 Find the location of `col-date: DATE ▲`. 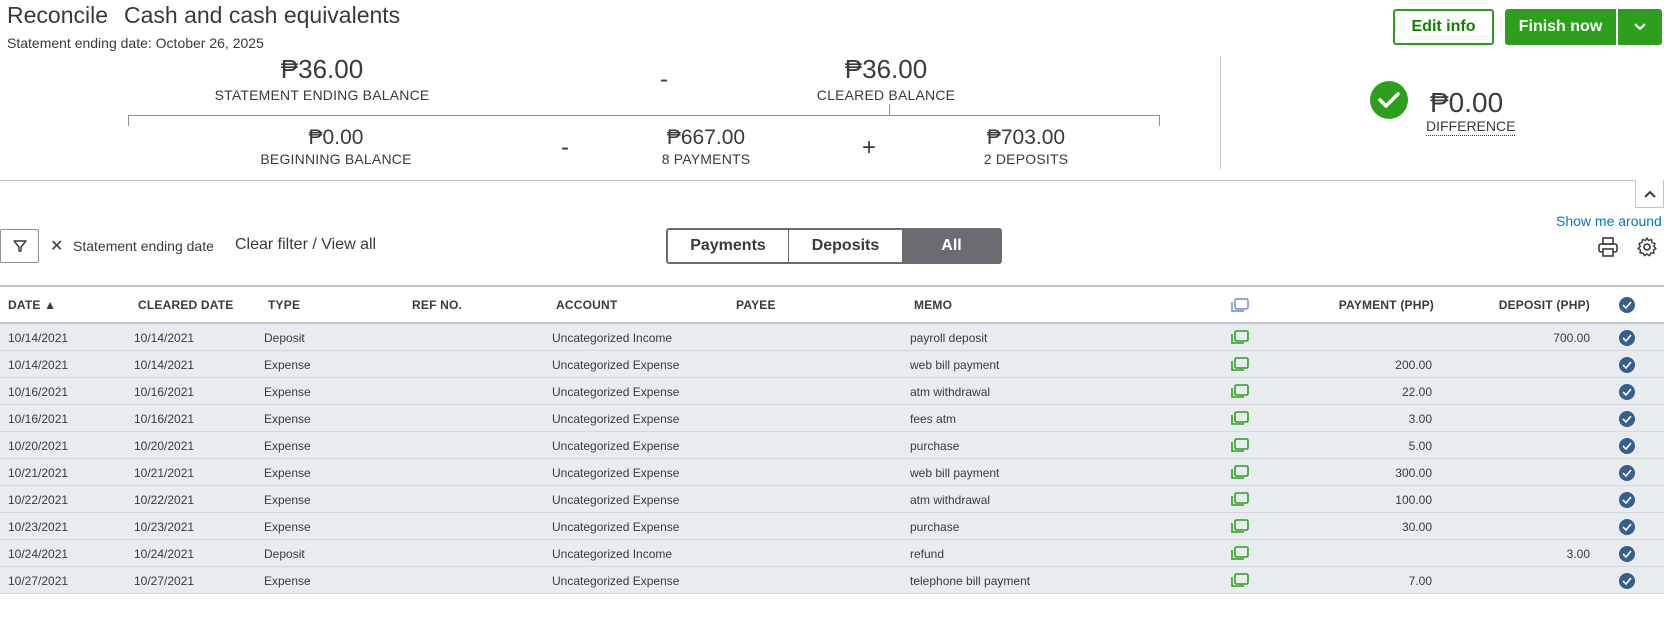

col-date: DATE ▲ is located at coordinates (32, 305).